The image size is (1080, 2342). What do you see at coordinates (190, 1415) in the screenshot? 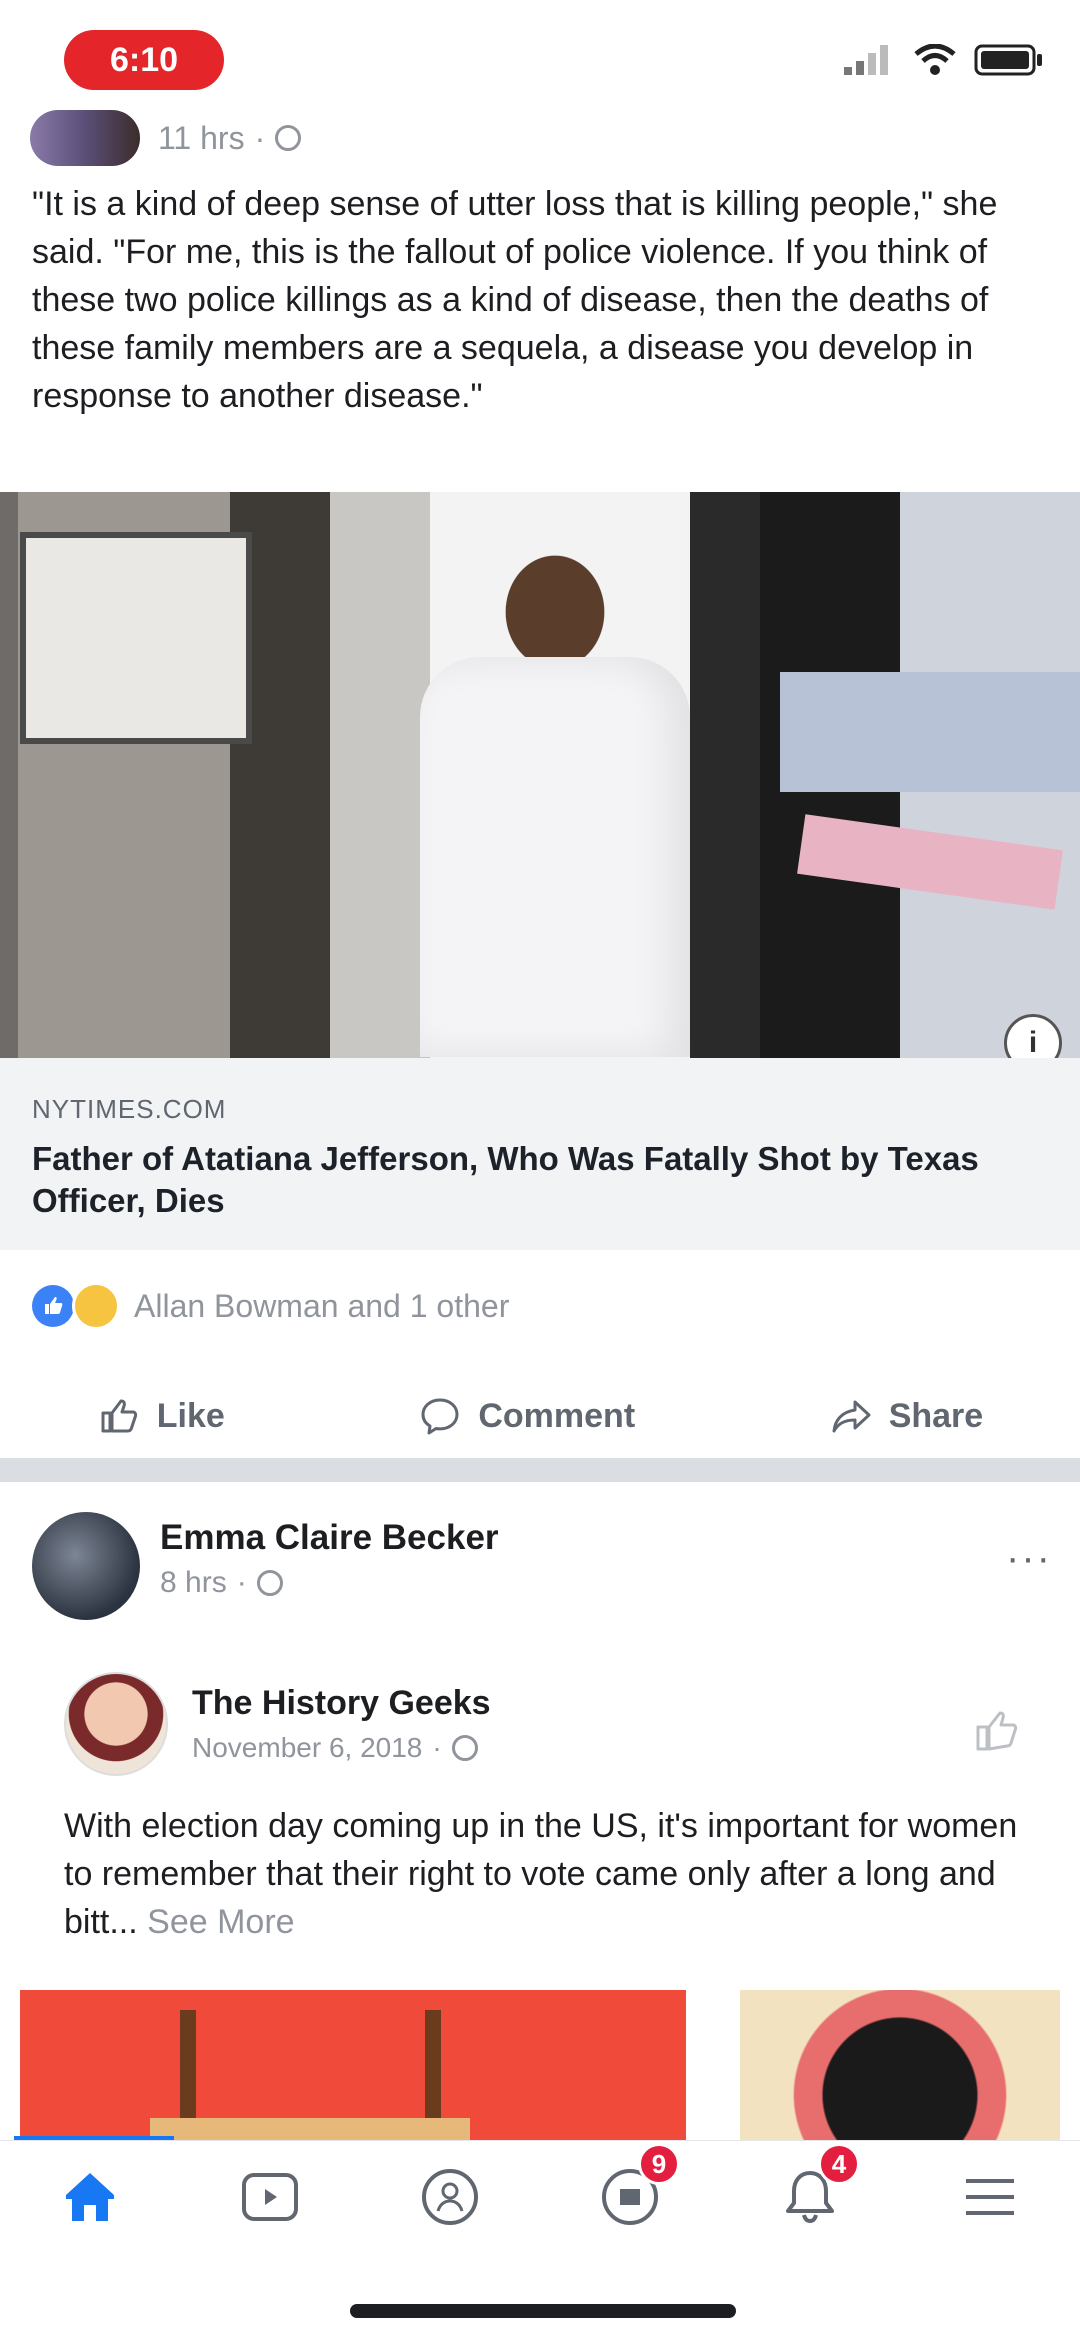
I see `like-label: Like` at bounding box center [190, 1415].